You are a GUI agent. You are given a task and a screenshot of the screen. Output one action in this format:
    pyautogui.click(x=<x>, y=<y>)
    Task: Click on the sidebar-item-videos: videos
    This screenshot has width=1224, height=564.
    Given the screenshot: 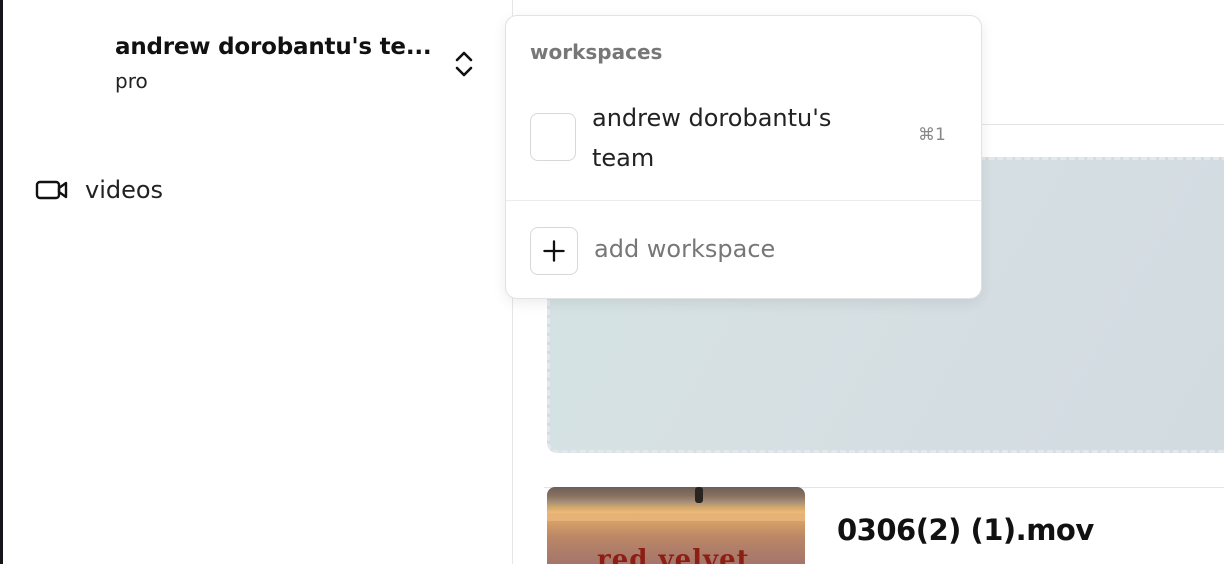 What is the action you would take?
    pyautogui.click(x=133, y=190)
    